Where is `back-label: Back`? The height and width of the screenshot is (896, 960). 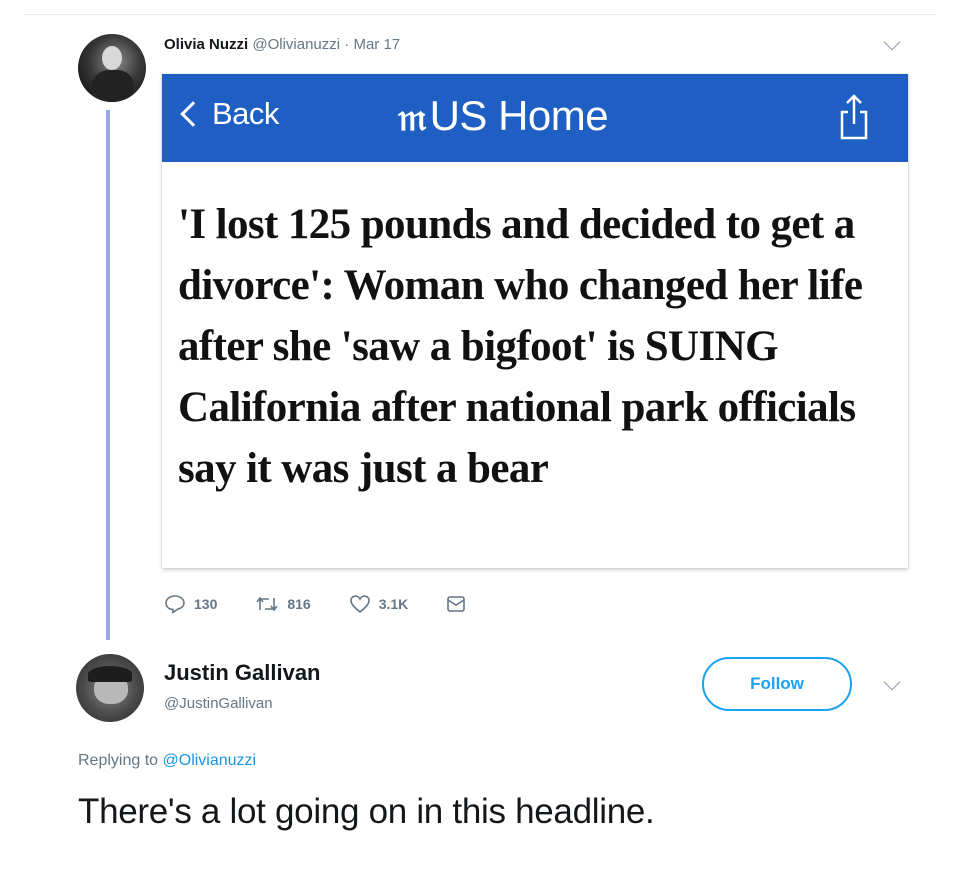 back-label: Back is located at coordinates (245, 113).